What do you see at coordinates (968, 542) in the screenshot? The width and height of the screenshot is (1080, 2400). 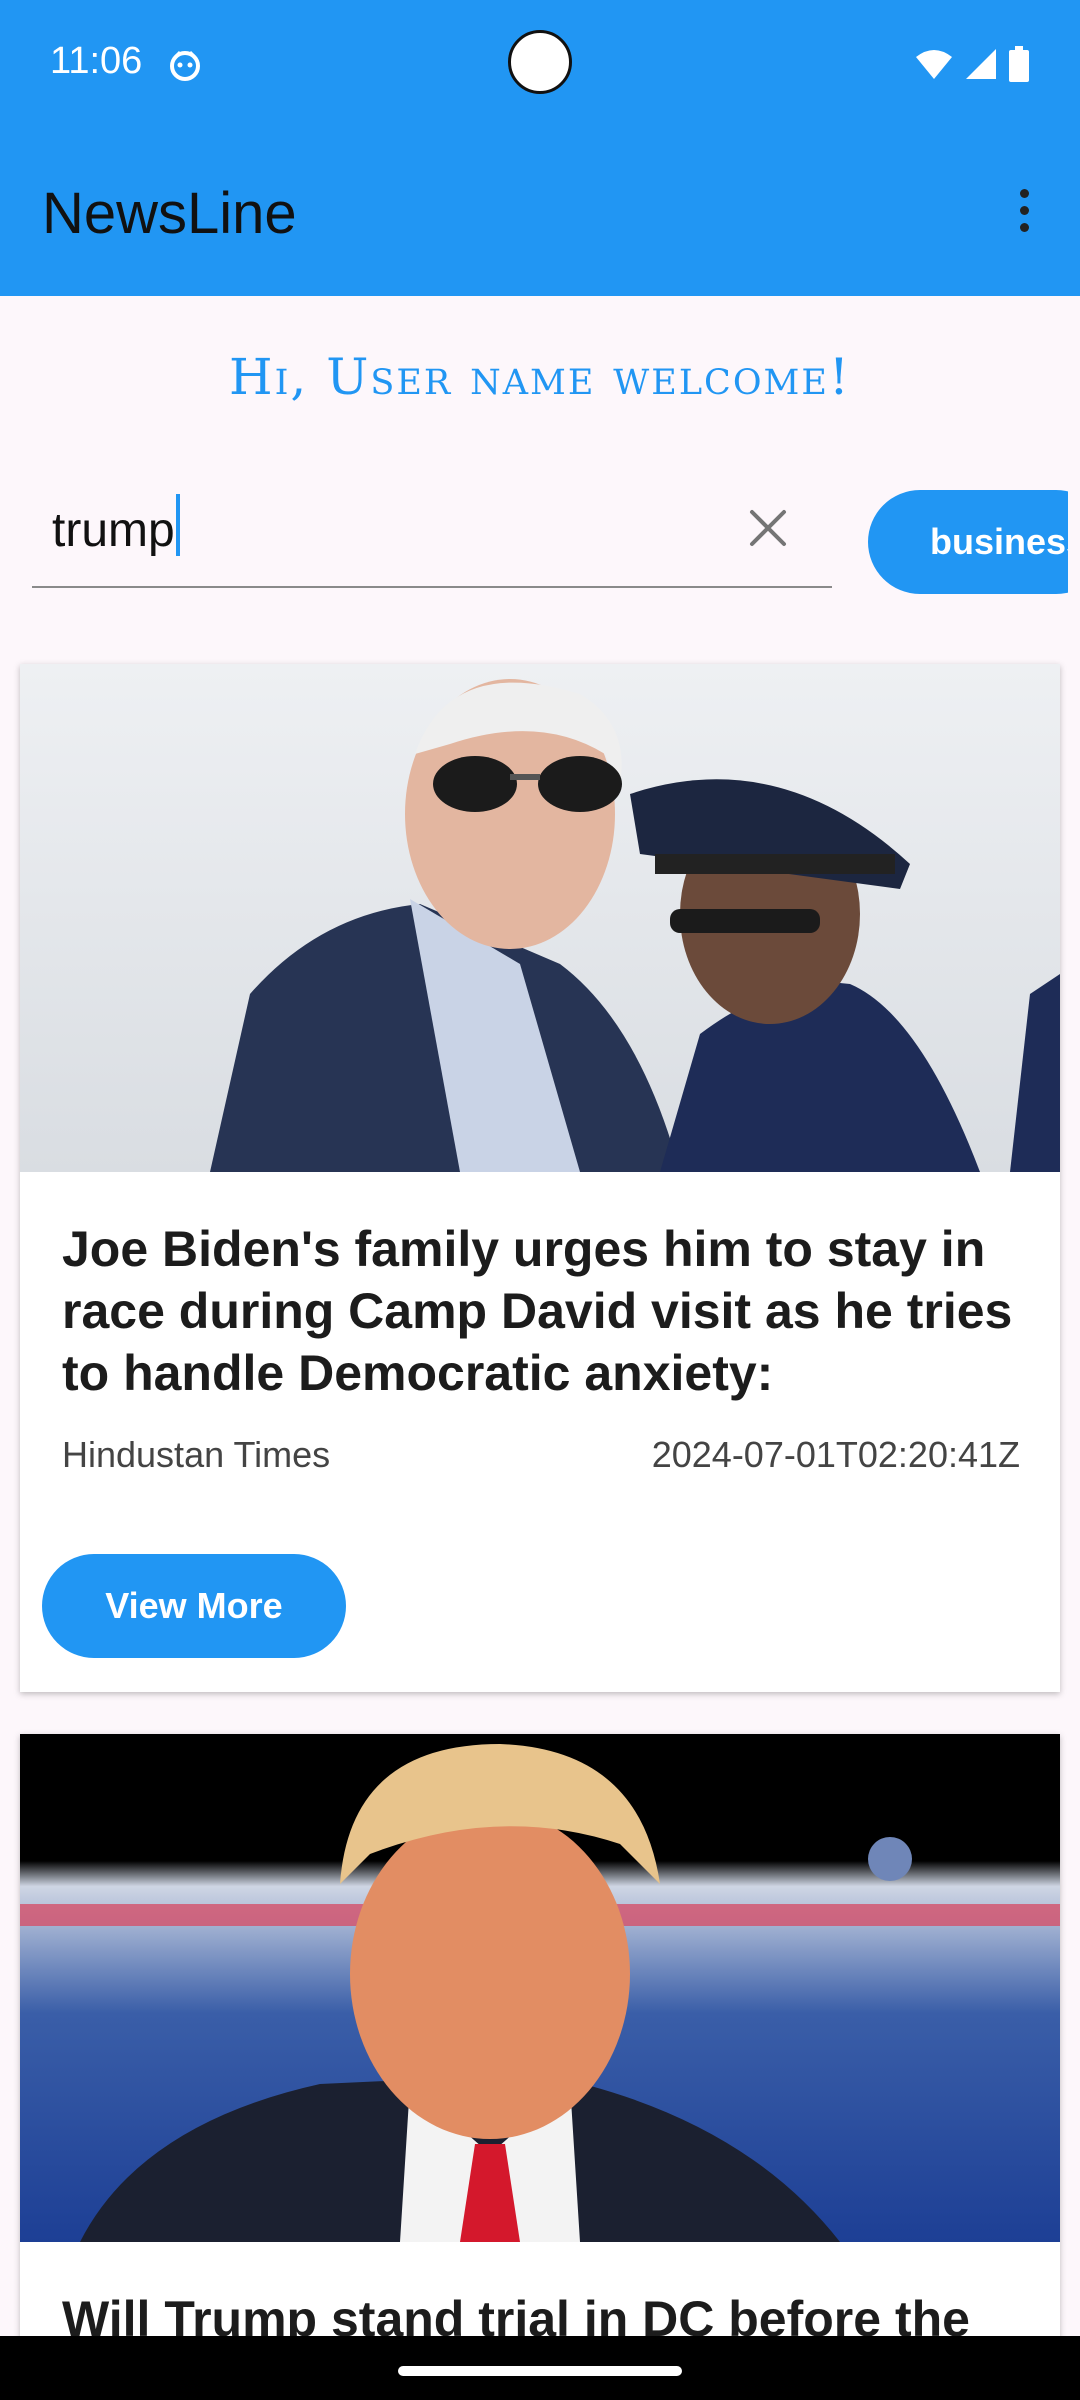 I see `category-chip-business: business` at bounding box center [968, 542].